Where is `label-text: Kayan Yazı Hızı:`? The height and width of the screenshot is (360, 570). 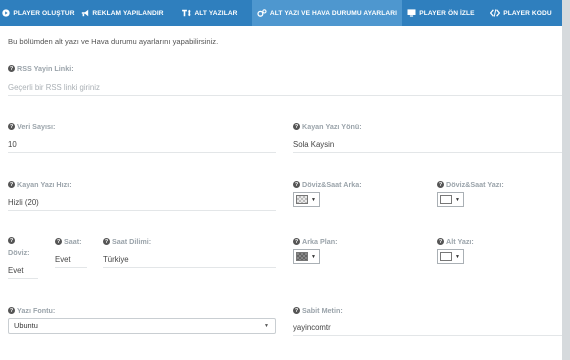 label-text: Kayan Yazı Hızı: is located at coordinates (44, 184).